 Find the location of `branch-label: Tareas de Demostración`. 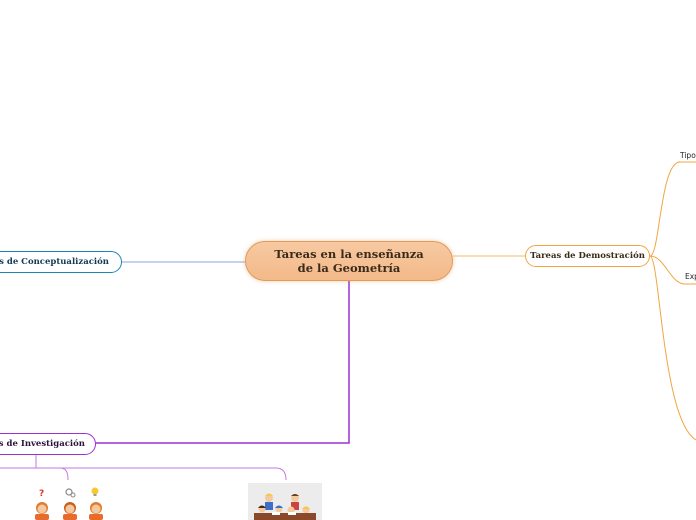

branch-label: Tareas de Demostración is located at coordinates (587, 256).